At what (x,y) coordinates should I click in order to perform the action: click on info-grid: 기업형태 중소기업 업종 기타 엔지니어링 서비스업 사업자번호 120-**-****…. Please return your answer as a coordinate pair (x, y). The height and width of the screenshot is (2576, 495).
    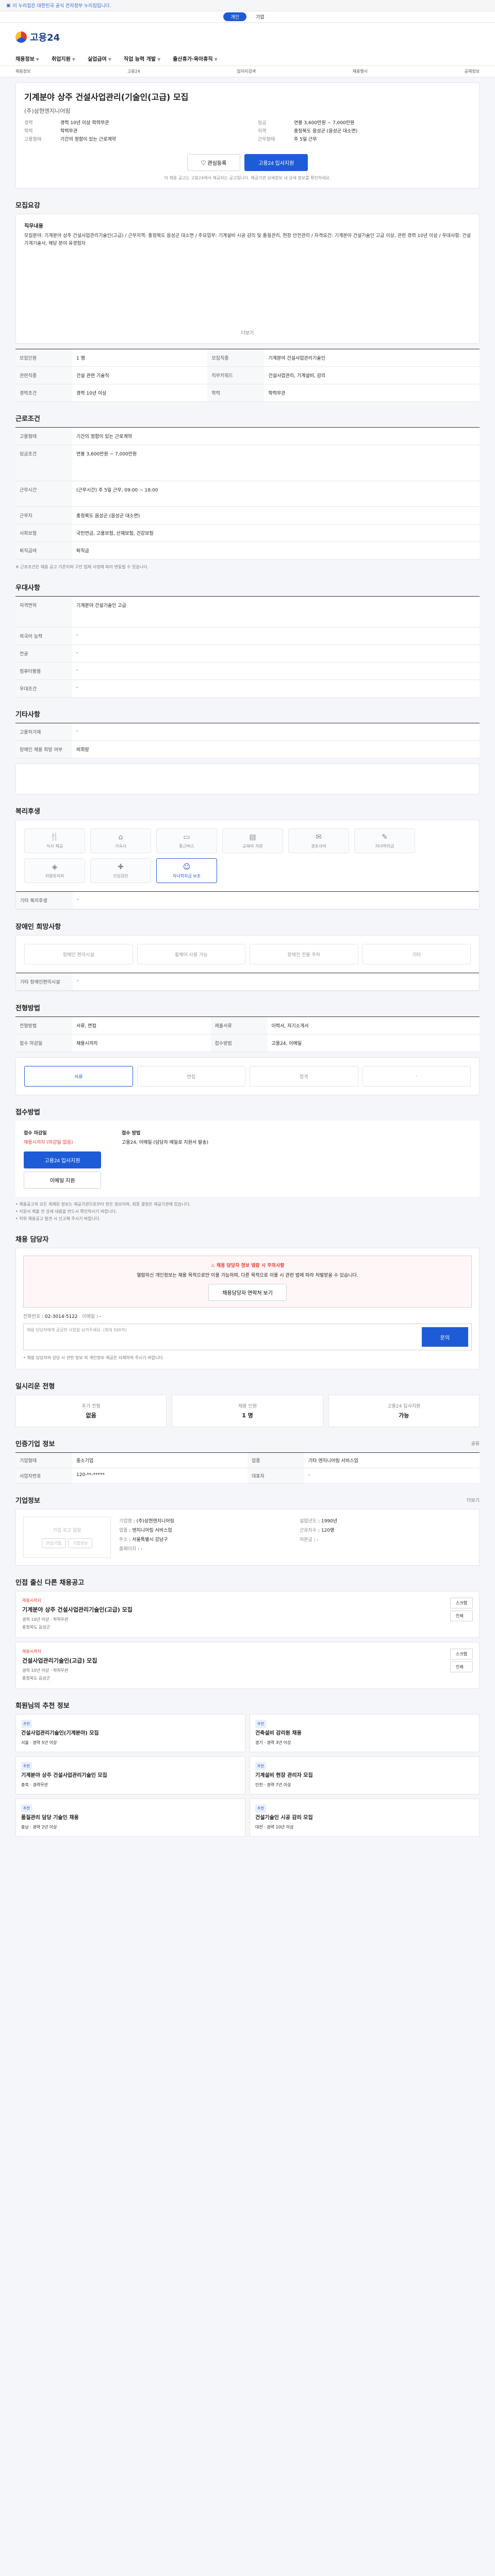
    Looking at the image, I should click on (247, 1468).